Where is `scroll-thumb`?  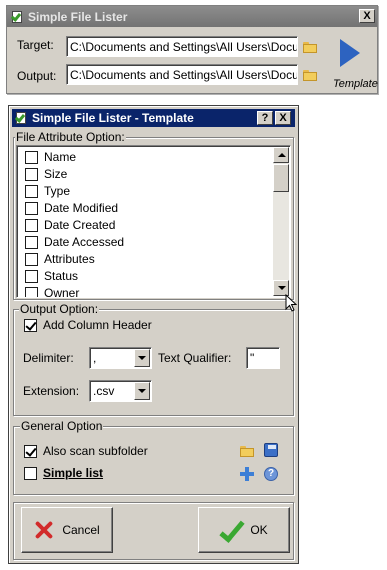
scroll-thumb is located at coordinates (281, 178).